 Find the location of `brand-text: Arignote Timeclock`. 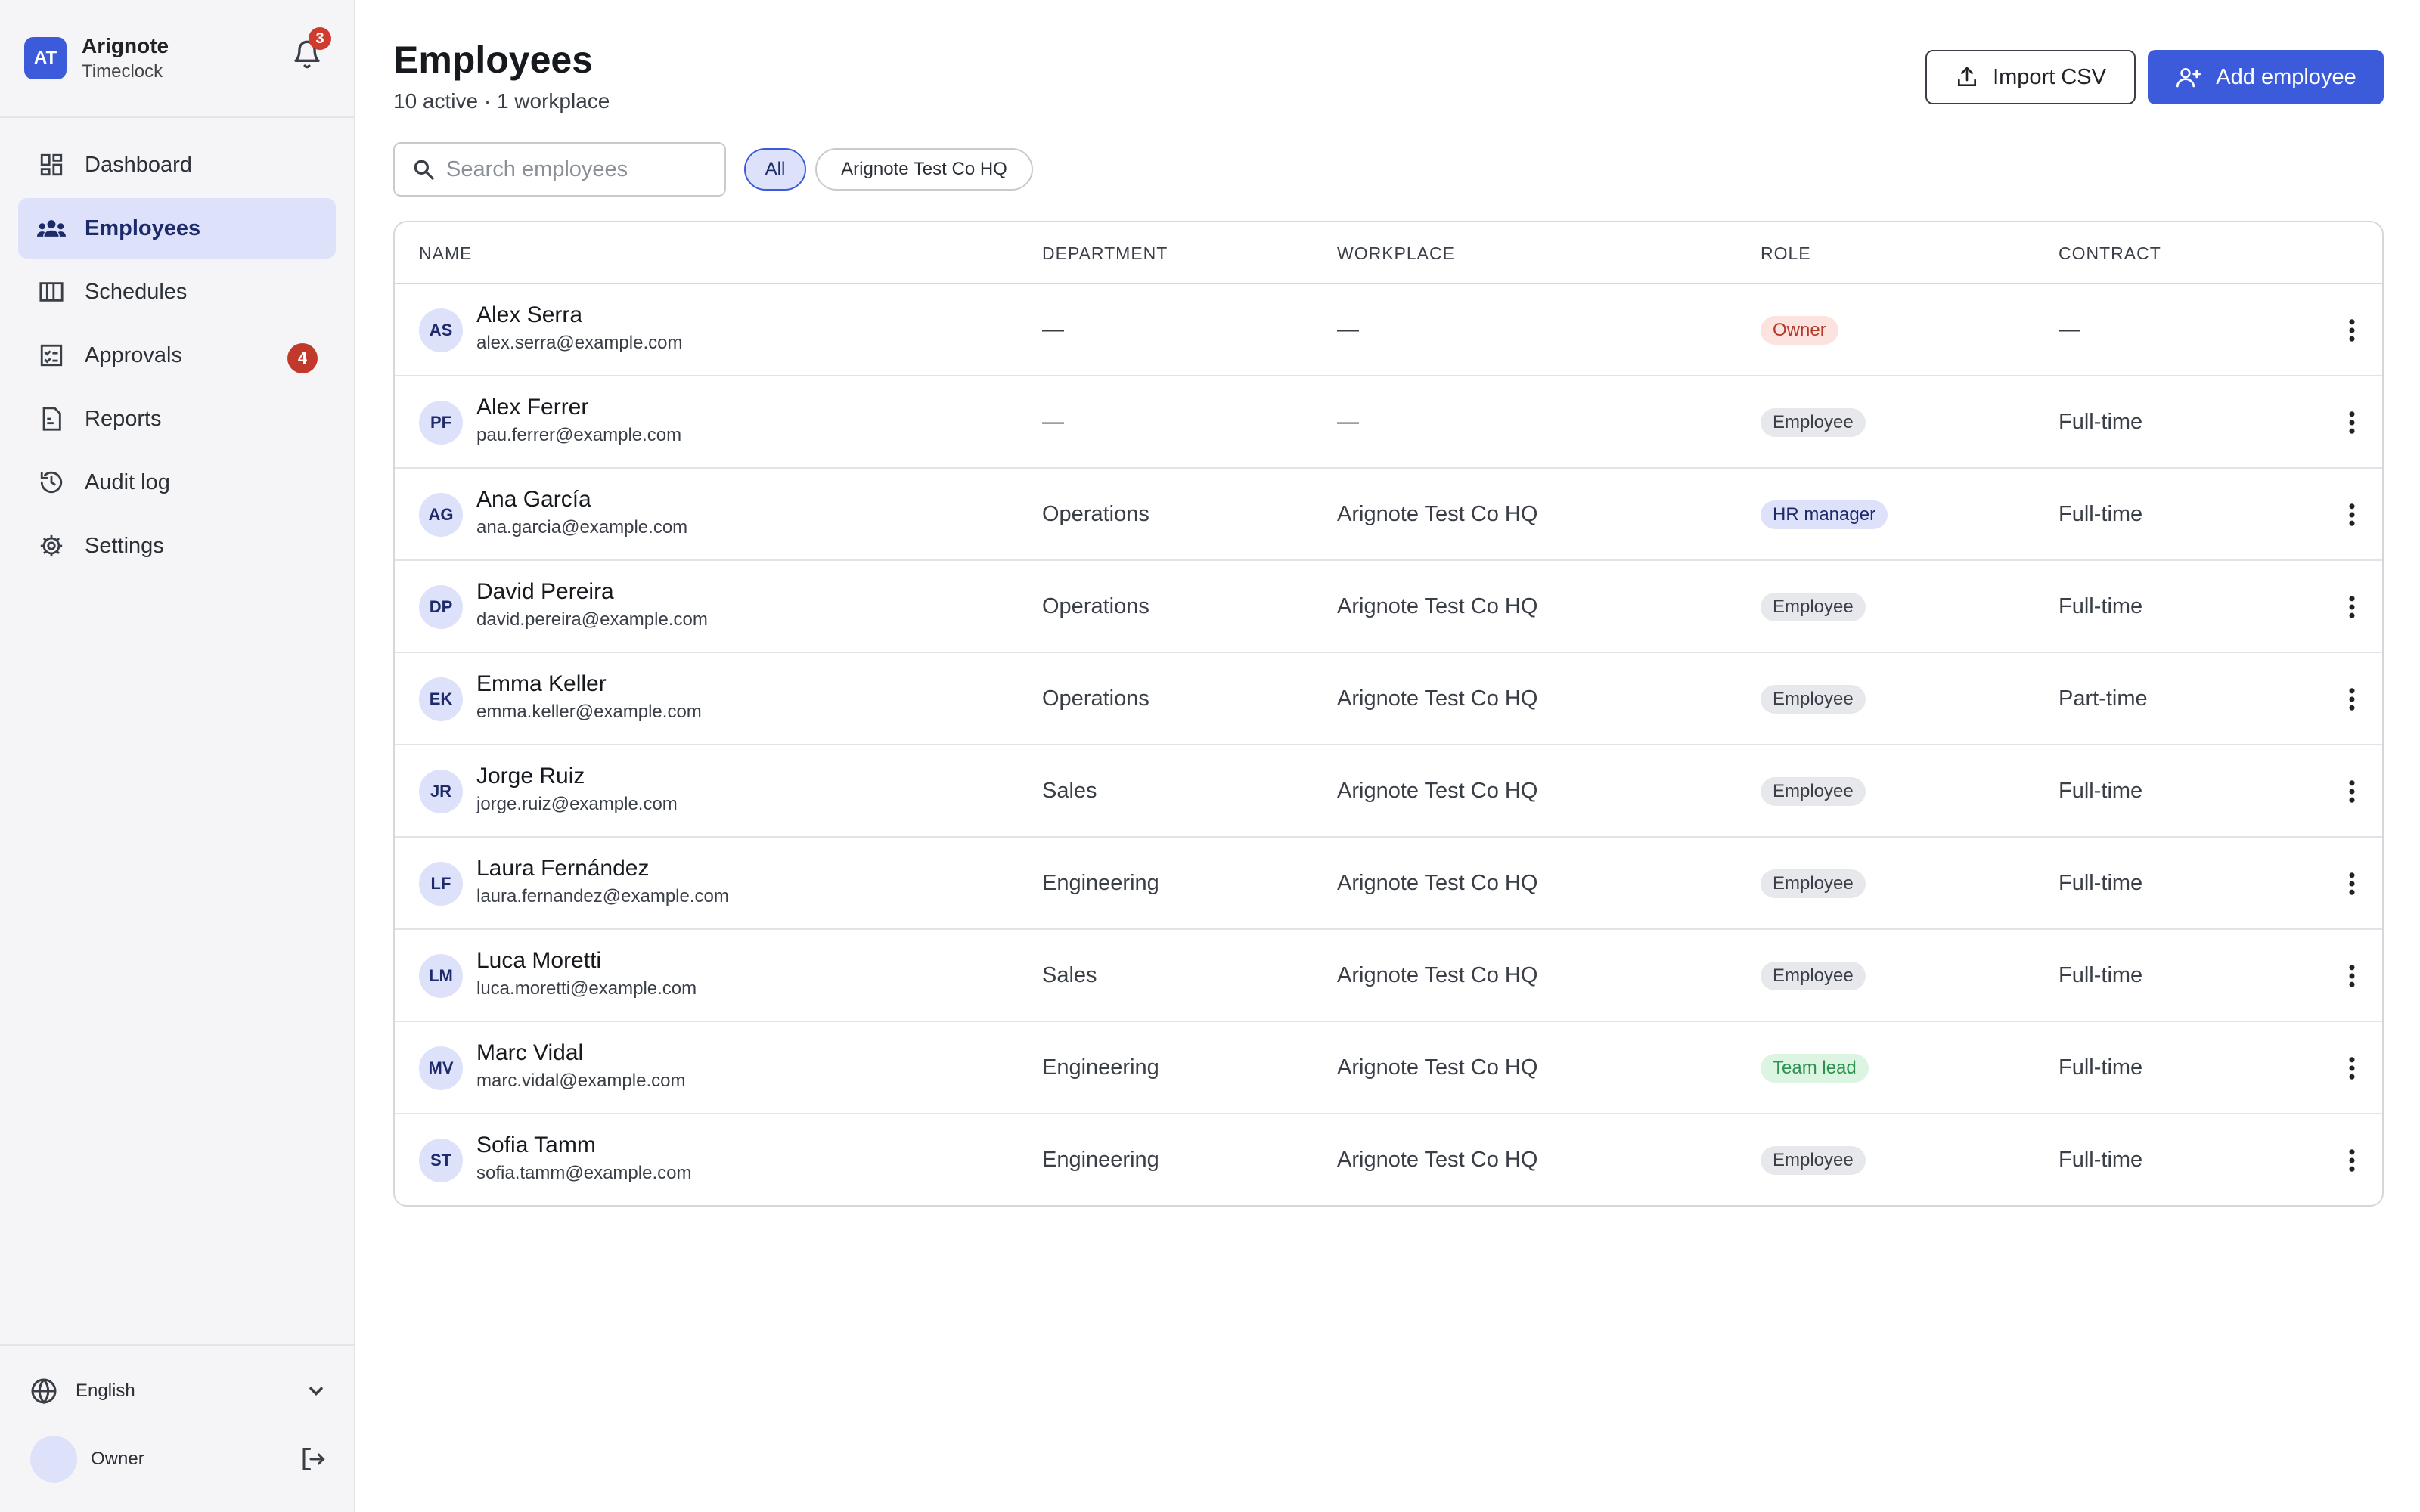

brand-text: Arignote Timeclock is located at coordinates (125, 58).